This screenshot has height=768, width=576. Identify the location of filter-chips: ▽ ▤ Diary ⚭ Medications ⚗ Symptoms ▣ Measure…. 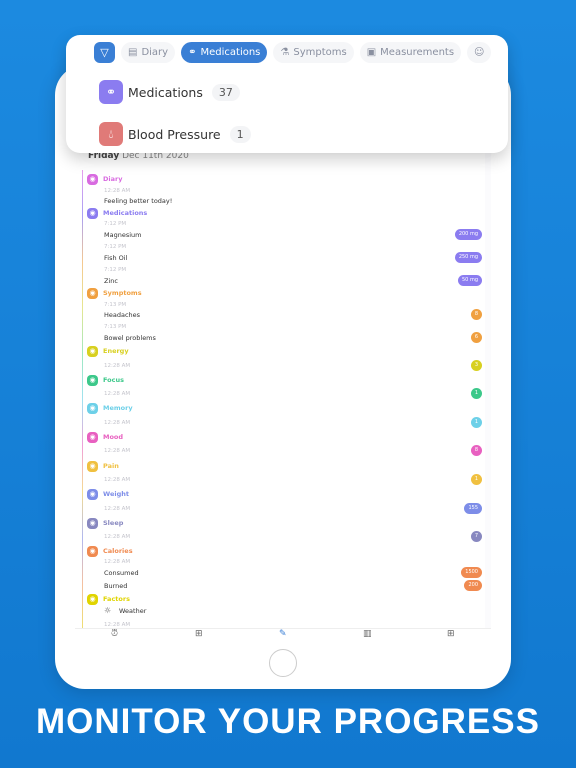
(293, 52).